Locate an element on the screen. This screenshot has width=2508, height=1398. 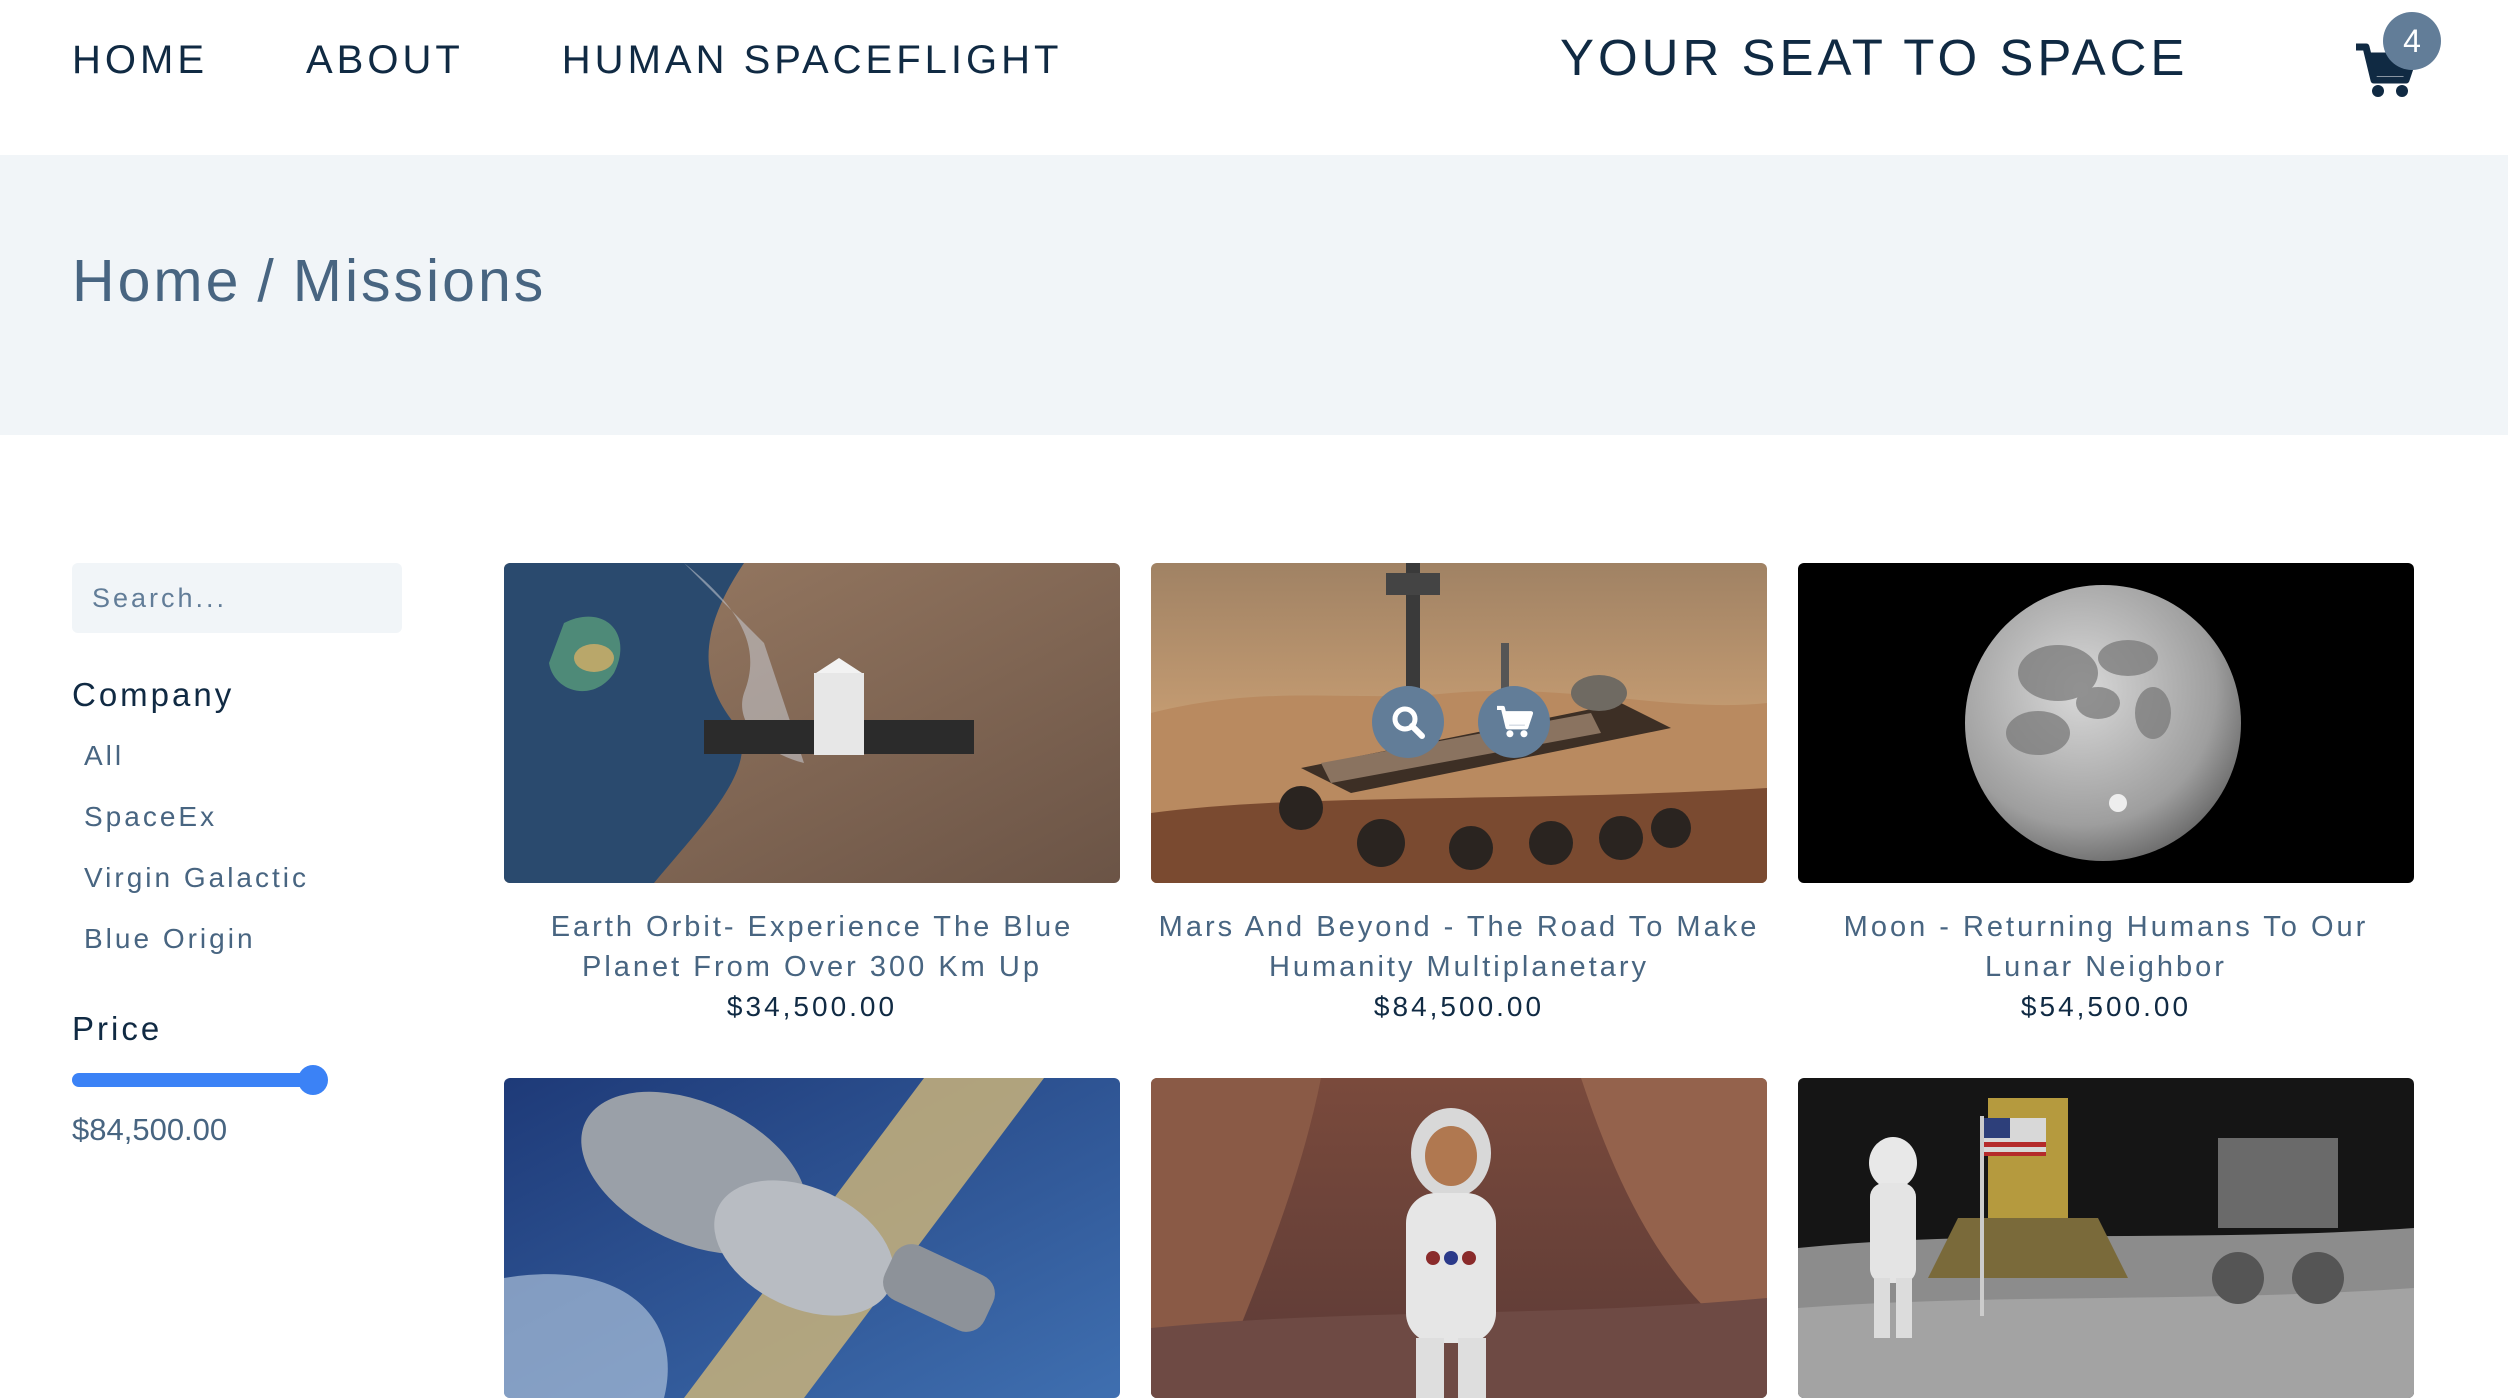
breadcrumb-current: Missions is located at coordinates (419, 281).